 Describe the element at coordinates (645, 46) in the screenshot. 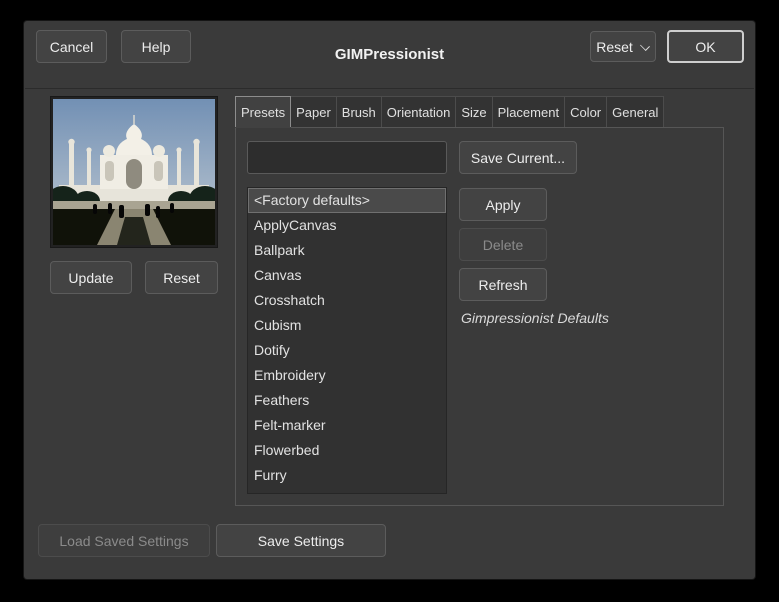

I see `chevron-down-icon` at that location.